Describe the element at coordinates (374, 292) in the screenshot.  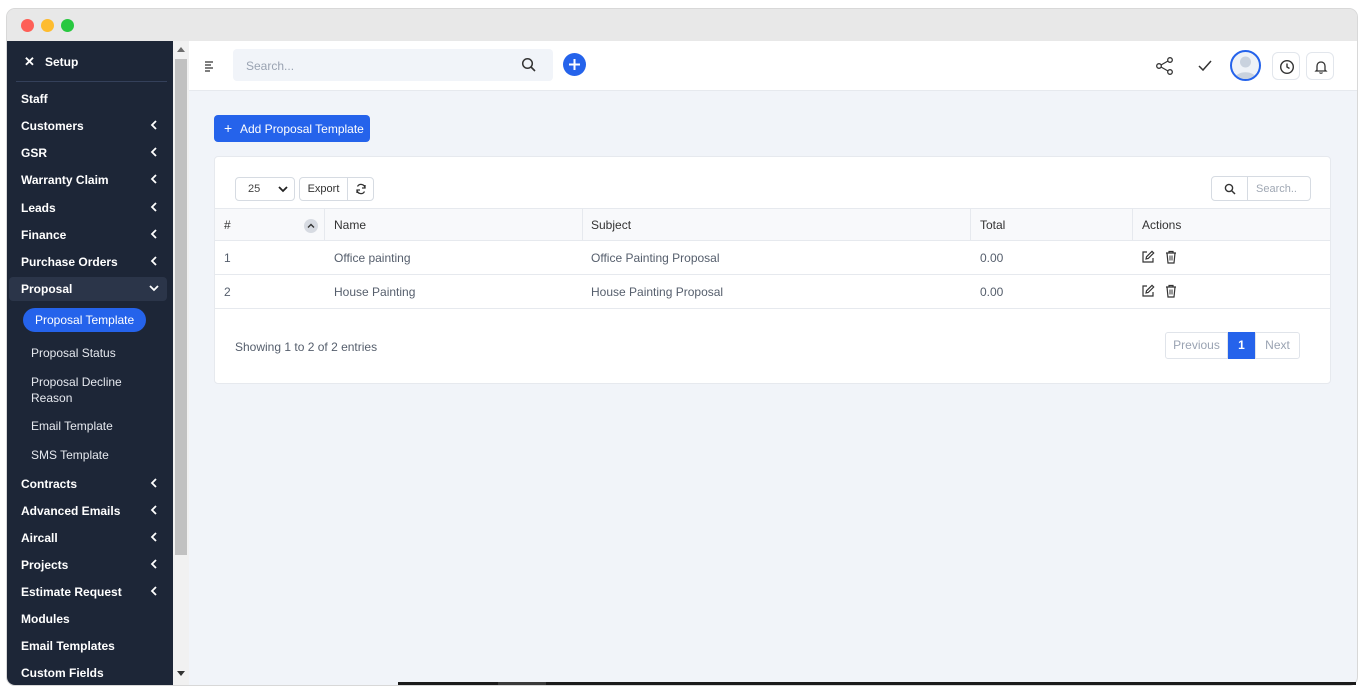
I see `cell-name: House Painting` at that location.